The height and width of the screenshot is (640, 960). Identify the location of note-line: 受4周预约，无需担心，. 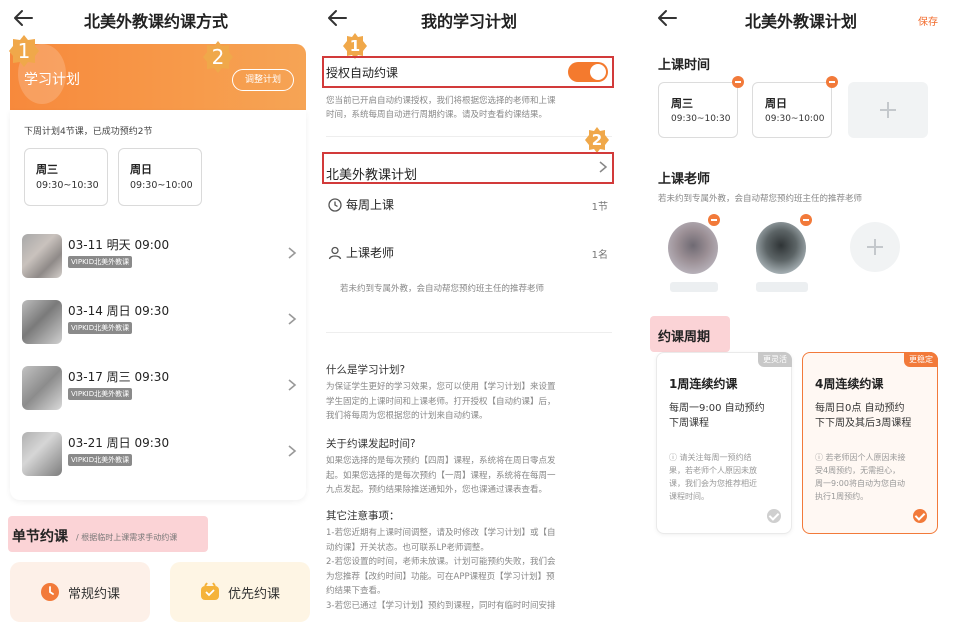
(858, 470).